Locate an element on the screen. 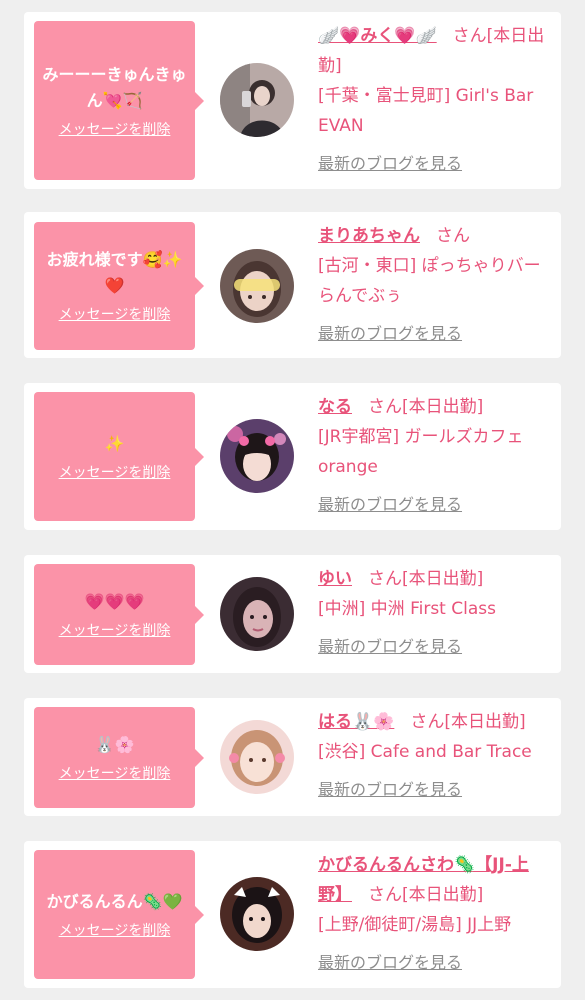 Image resolution: width=585 pixels, height=1000 pixels. cast-name-link: なる is located at coordinates (335, 407).